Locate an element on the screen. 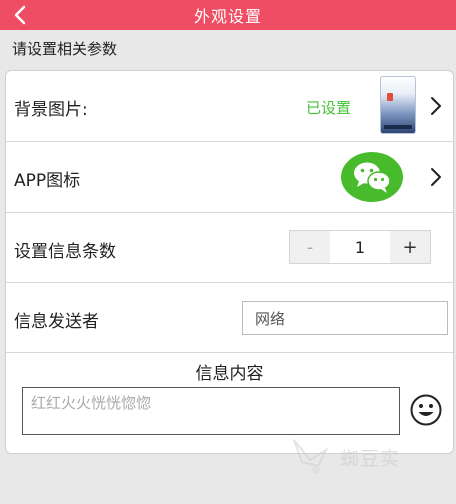 The image size is (456, 504). background-status: 已设置 is located at coordinates (329, 108).